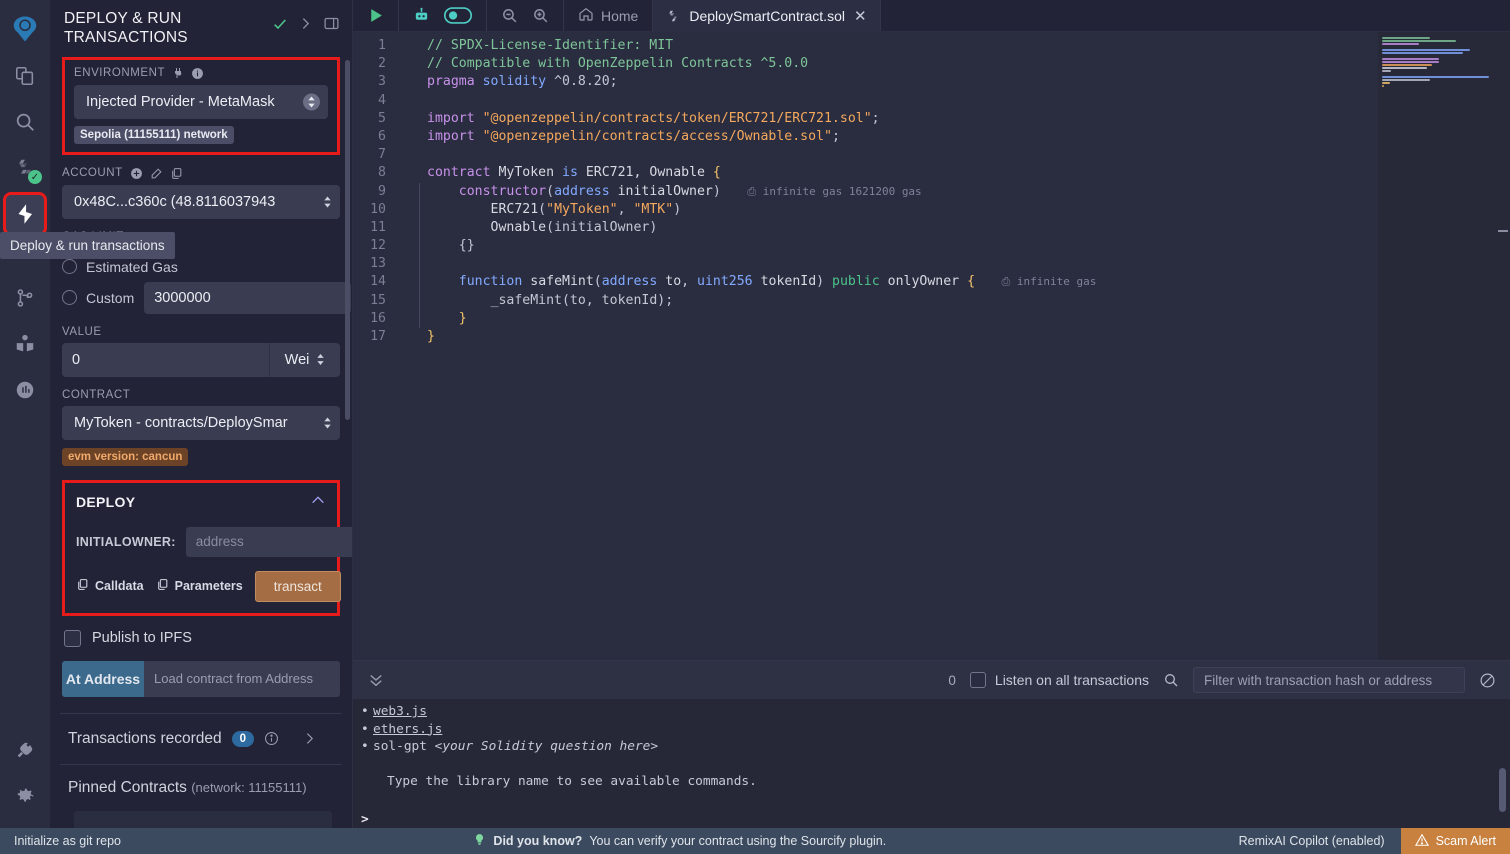 The width and height of the screenshot is (1510, 854). What do you see at coordinates (268, 541) in the screenshot?
I see `initialowner-input` at bounding box center [268, 541].